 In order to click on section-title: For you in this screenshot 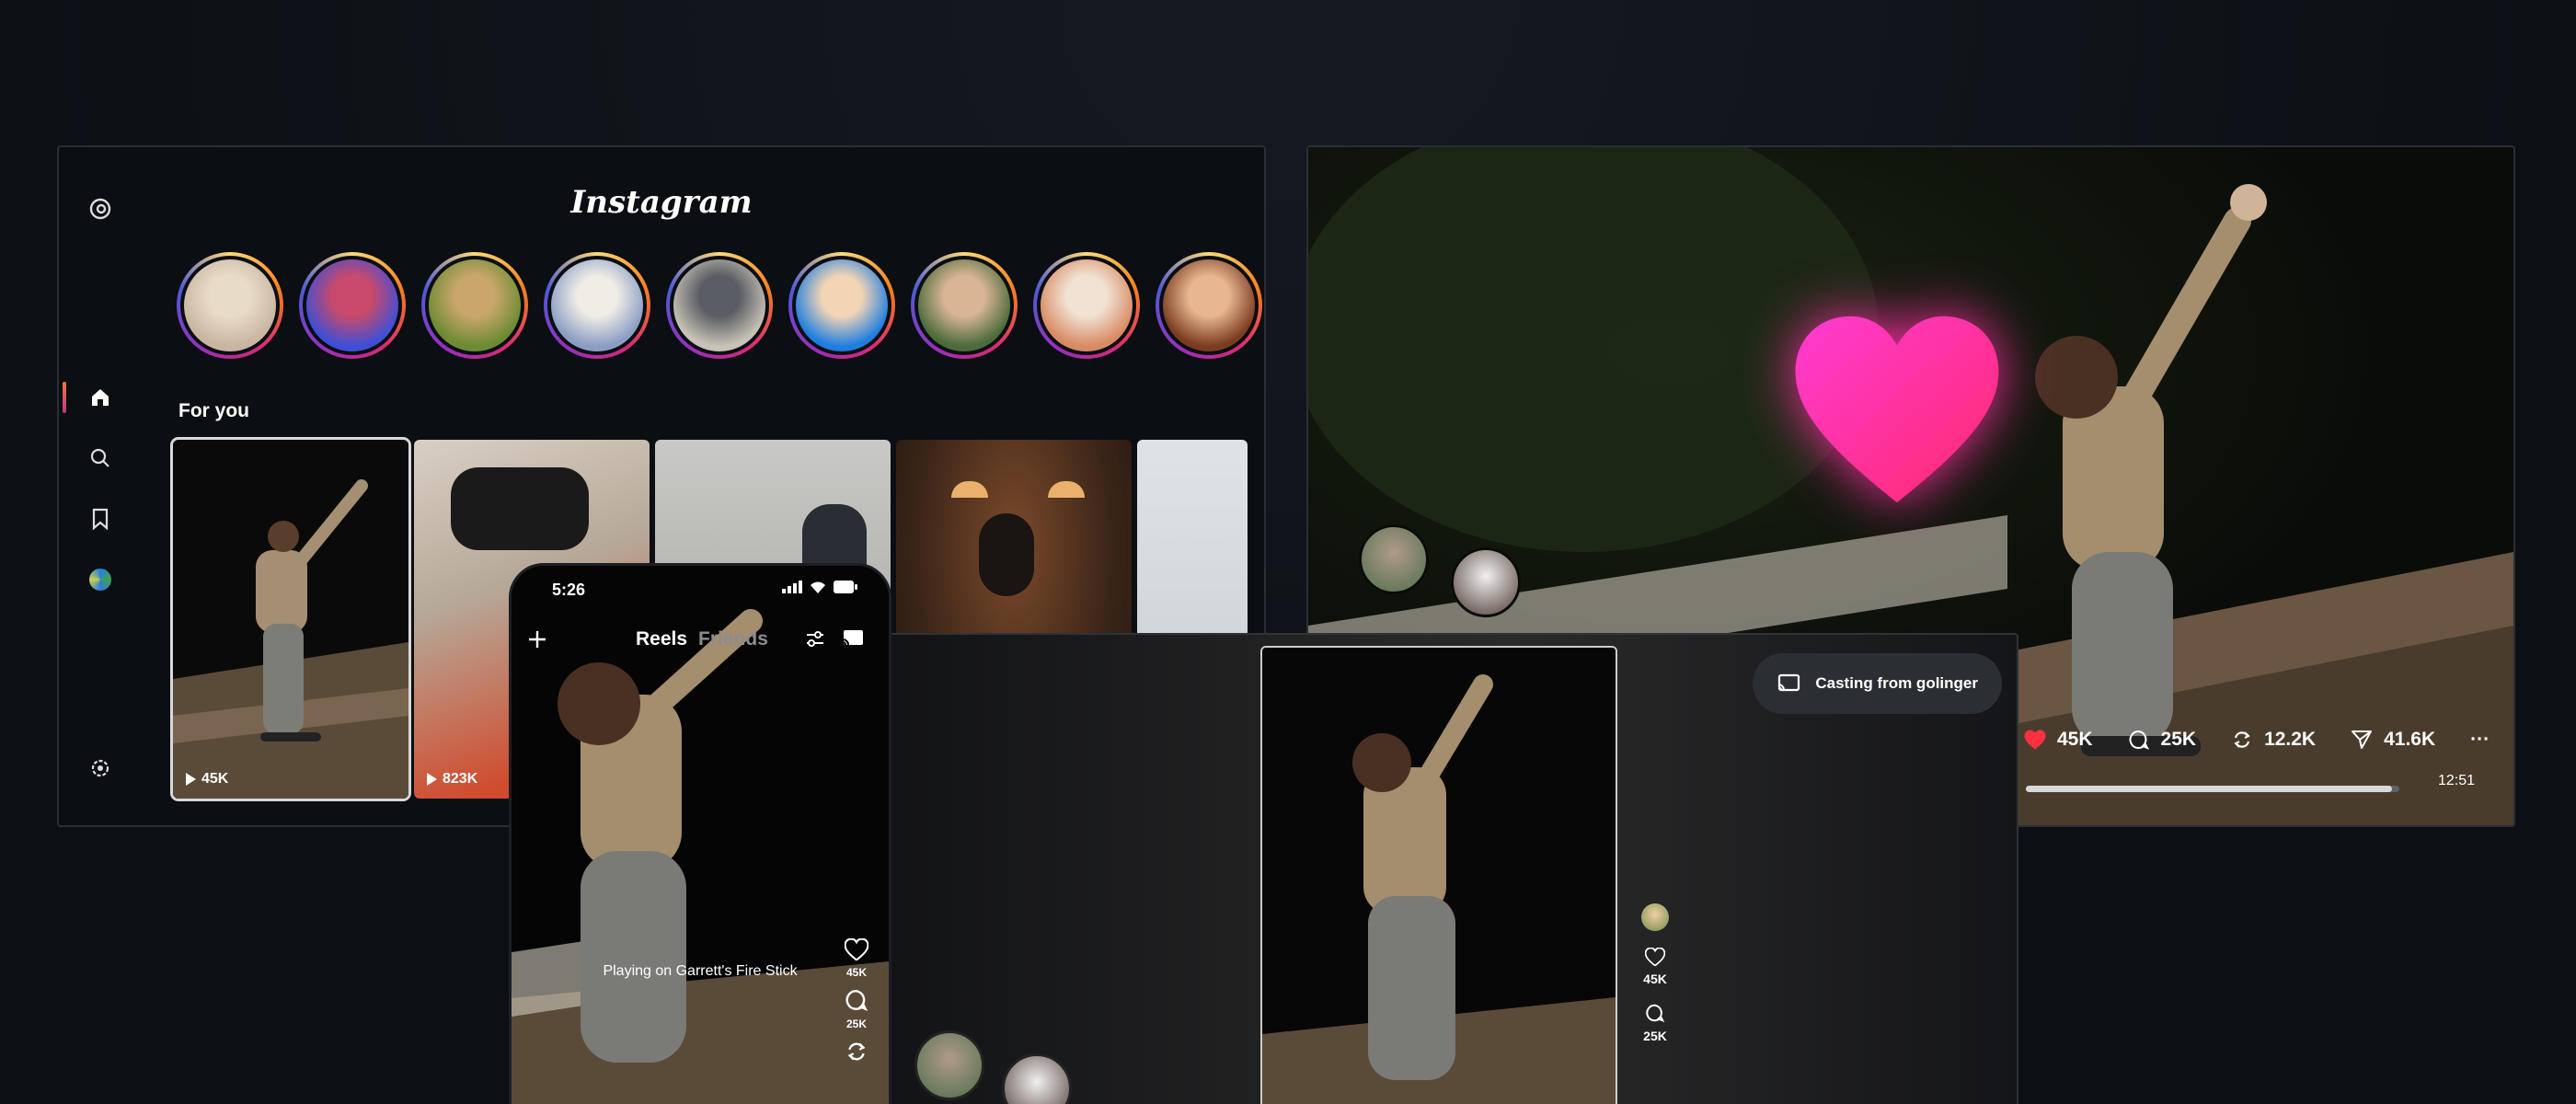, I will do `click(213, 410)`.